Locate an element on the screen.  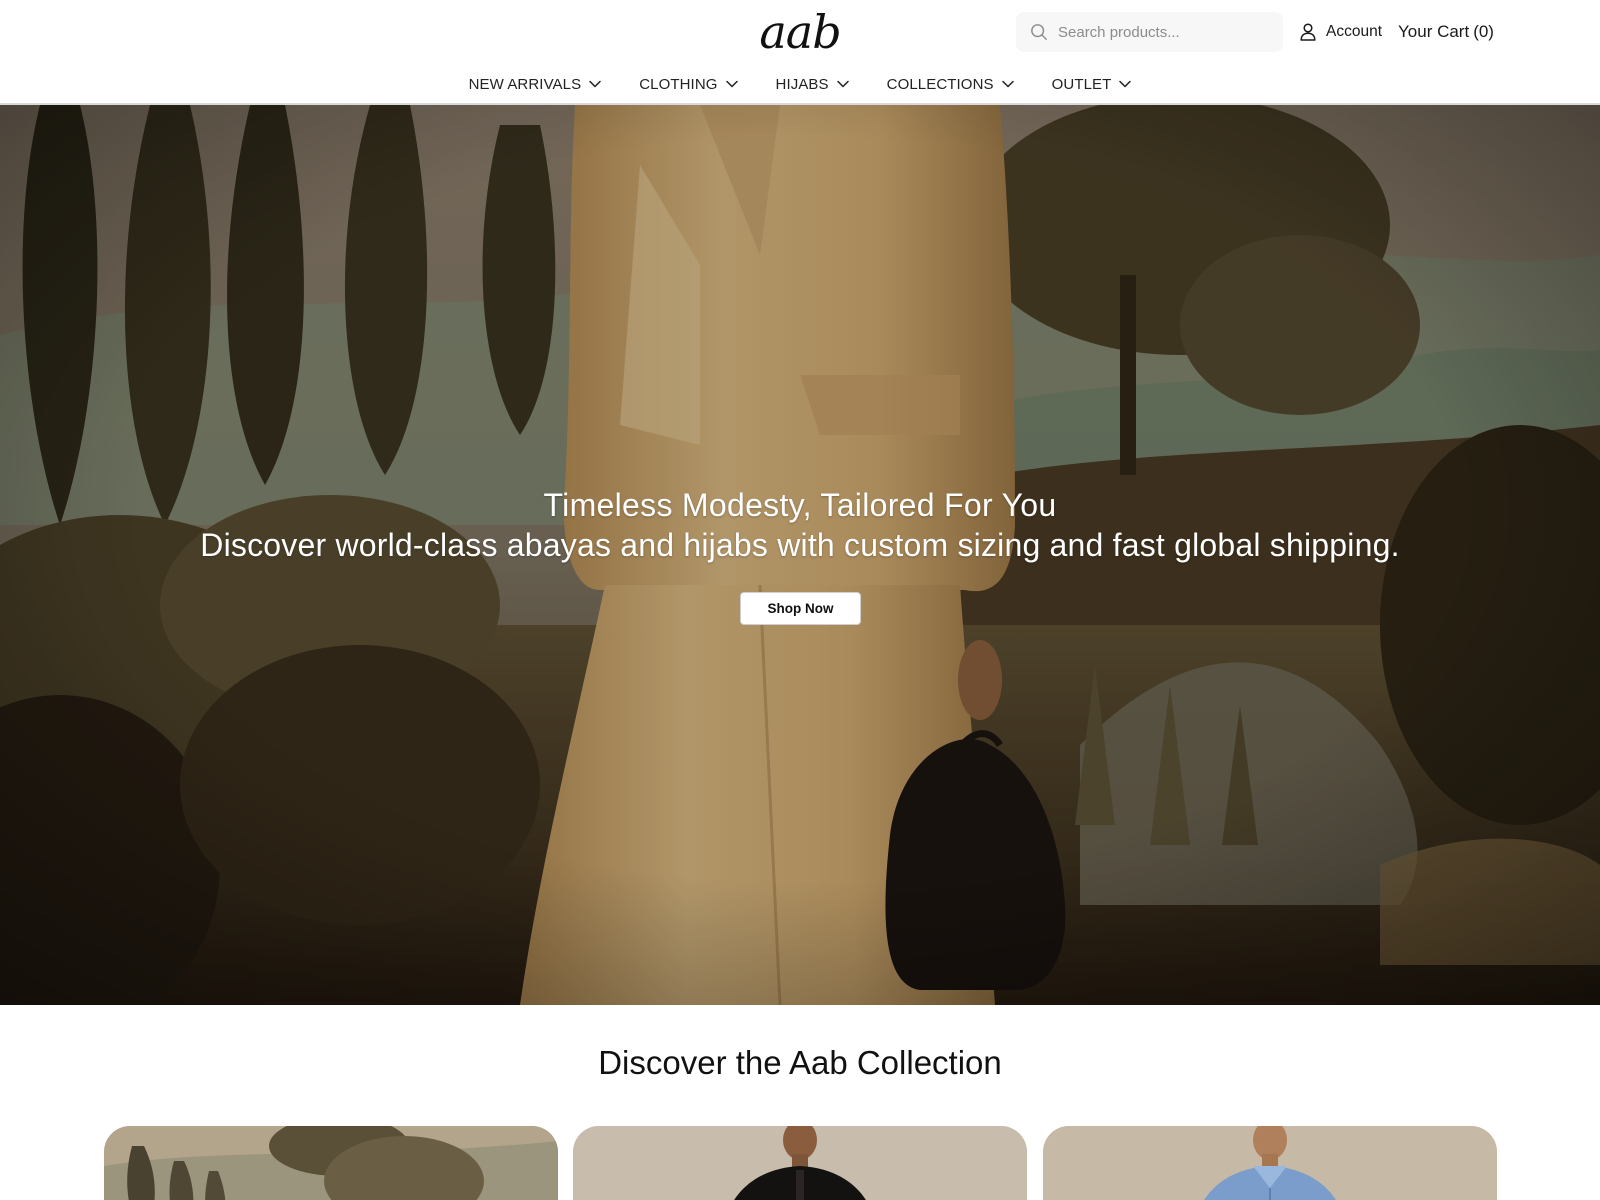
nav-item-label: CLOTHING is located at coordinates (678, 84).